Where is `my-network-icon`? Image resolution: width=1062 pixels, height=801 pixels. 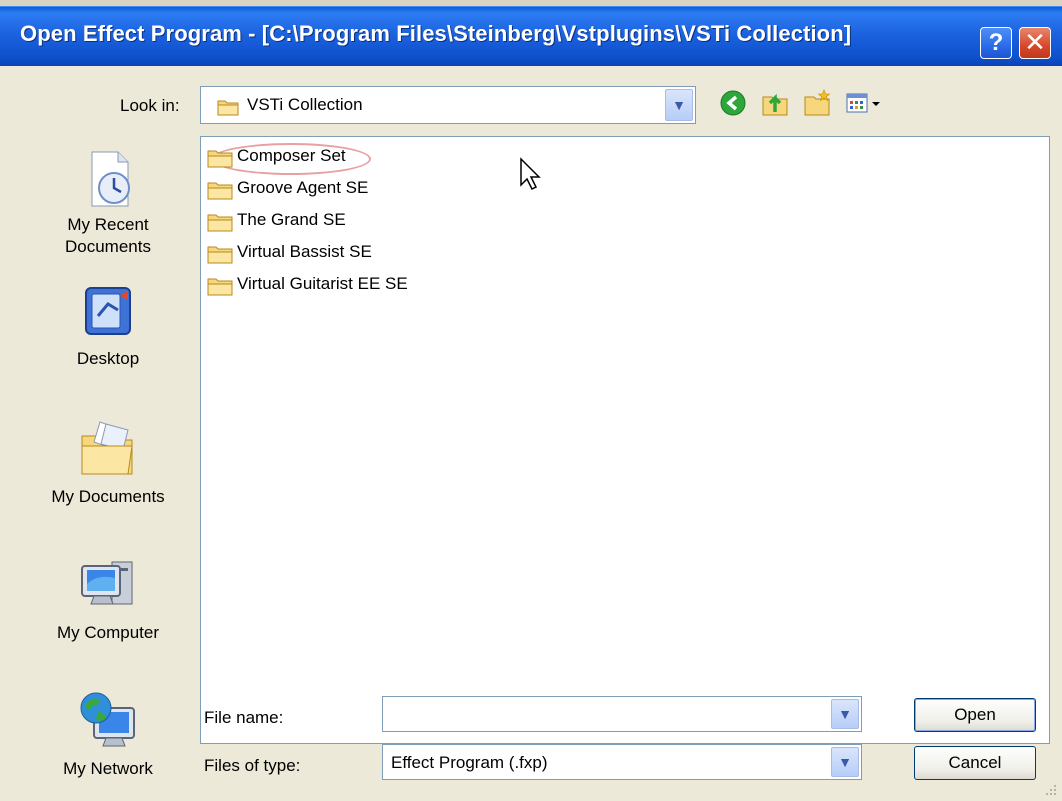
my-network-icon is located at coordinates (108, 723).